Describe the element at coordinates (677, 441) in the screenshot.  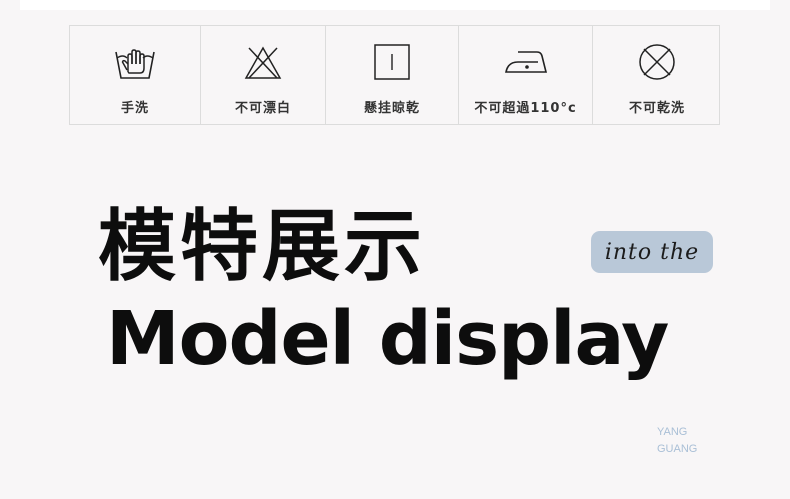
I see `brand-mark: YANG GUANG` at that location.